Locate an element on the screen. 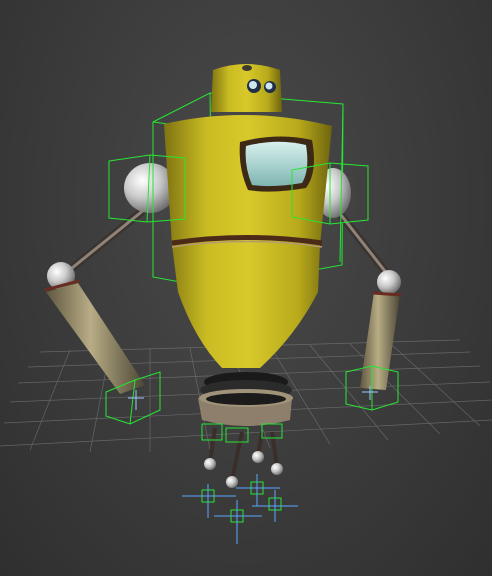 The height and width of the screenshot is (576, 492). visor-glass is located at coordinates (276, 164).